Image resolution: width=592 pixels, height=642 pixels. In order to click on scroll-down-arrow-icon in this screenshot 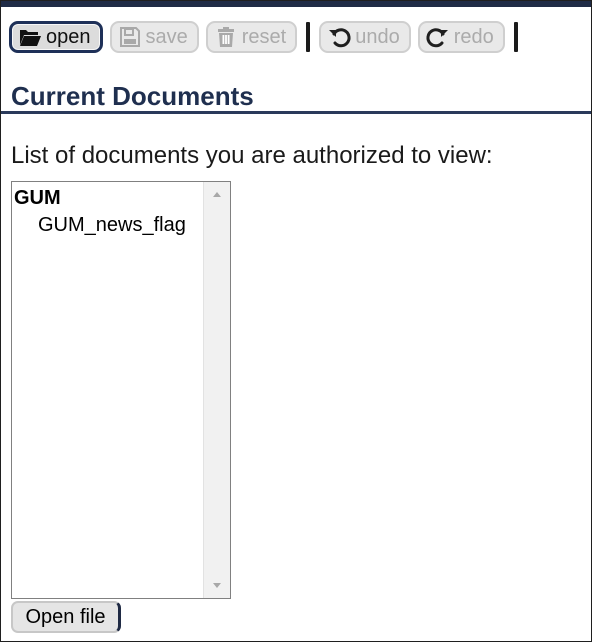, I will do `click(217, 585)`.